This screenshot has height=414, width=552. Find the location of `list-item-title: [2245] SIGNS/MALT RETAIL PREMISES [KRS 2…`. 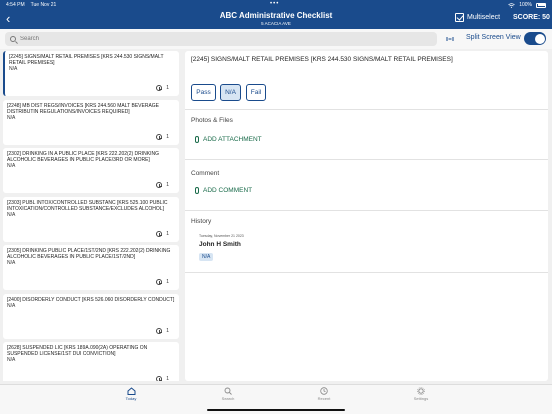

list-item-title: [2245] SIGNS/MALT RETAIL PREMISES [KRS 2… is located at coordinates (86, 60).